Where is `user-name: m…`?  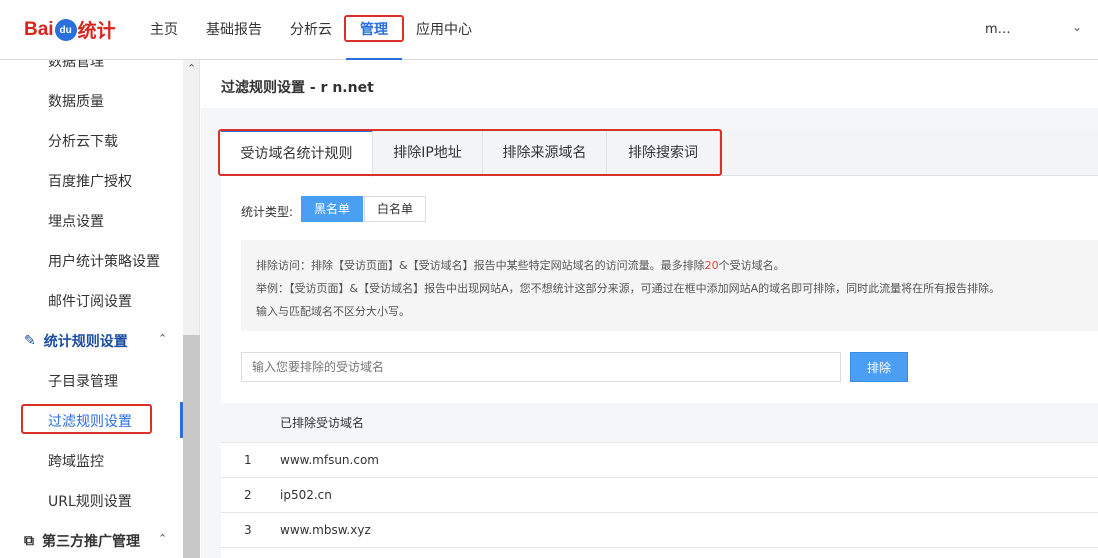
user-name: m… is located at coordinates (998, 29).